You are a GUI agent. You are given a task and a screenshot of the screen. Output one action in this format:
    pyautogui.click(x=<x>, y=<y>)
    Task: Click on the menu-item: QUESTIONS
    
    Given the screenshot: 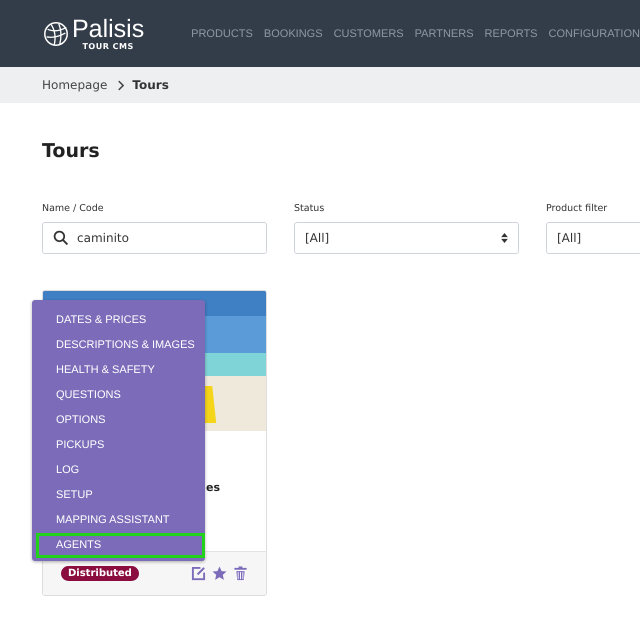 What is the action you would take?
    pyautogui.click(x=120, y=395)
    